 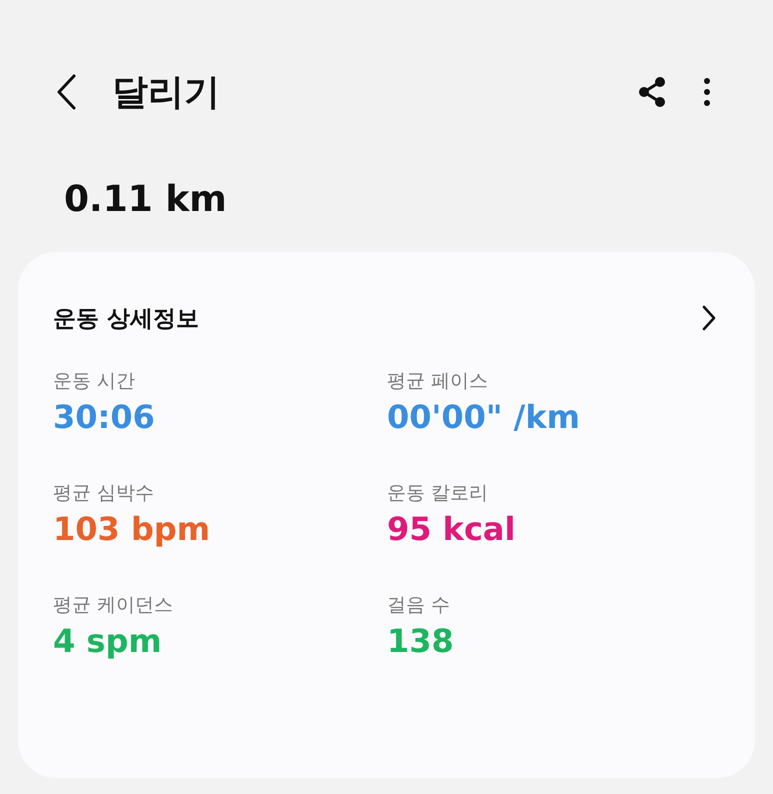 I want to click on more-icon, so click(x=707, y=92).